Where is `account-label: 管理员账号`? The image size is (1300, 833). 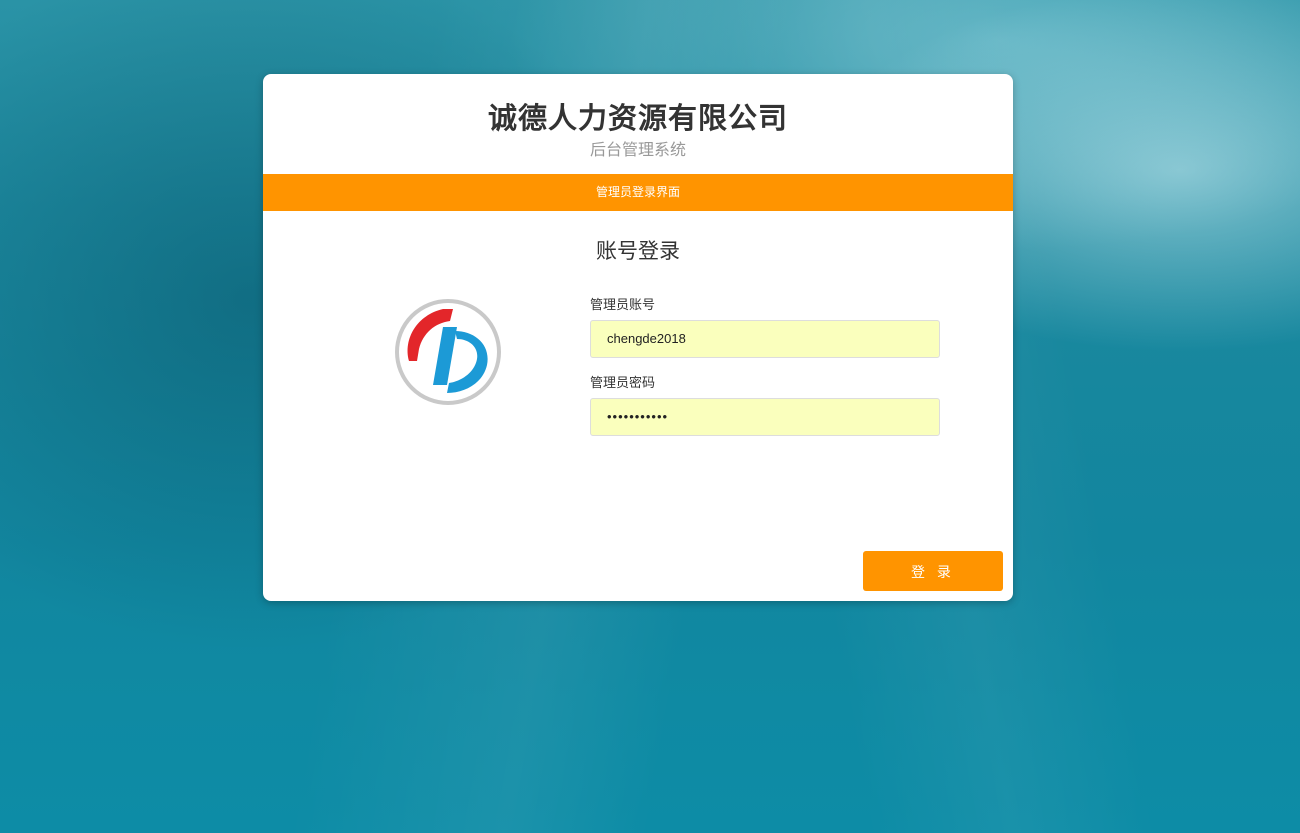
account-label: 管理员账号 is located at coordinates (623, 304).